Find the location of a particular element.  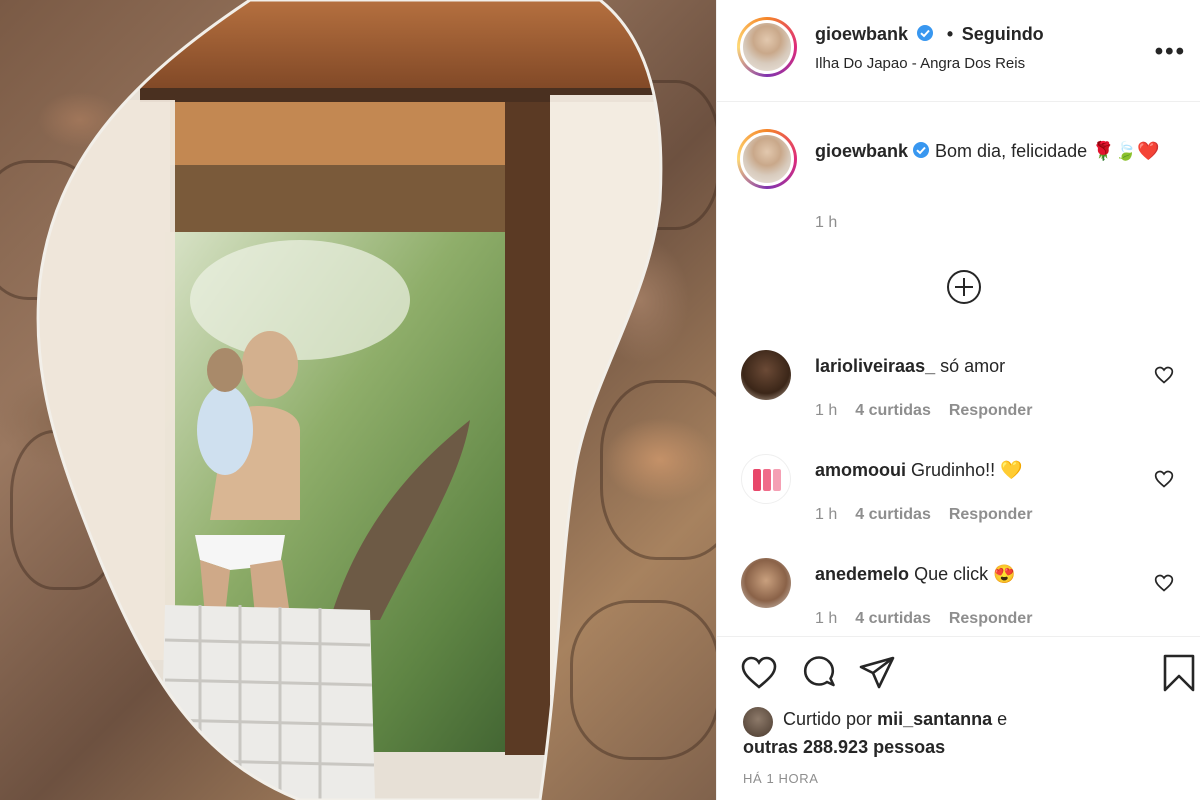

likes-user: mii_santanna is located at coordinates (934, 719).